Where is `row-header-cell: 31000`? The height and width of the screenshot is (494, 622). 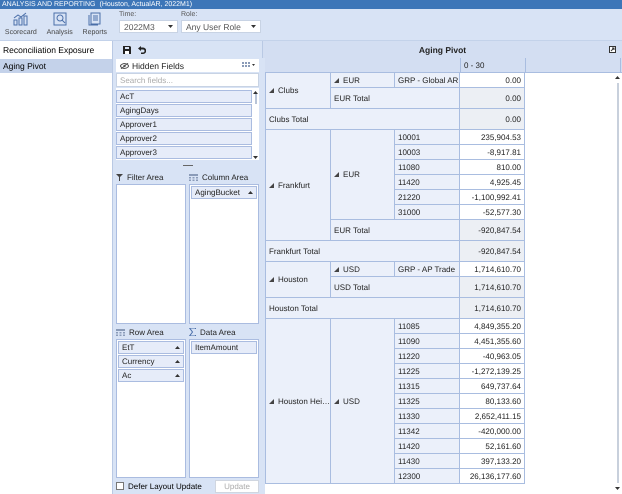
row-header-cell: 31000 is located at coordinates (427, 212).